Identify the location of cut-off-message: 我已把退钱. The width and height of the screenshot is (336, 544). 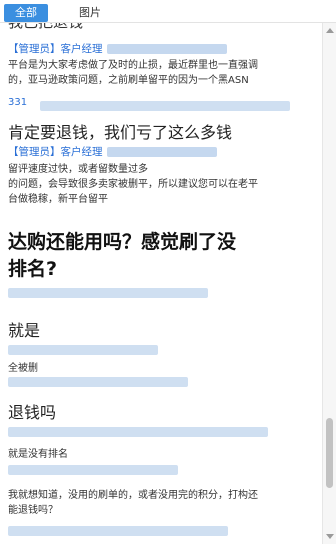
(45, 27).